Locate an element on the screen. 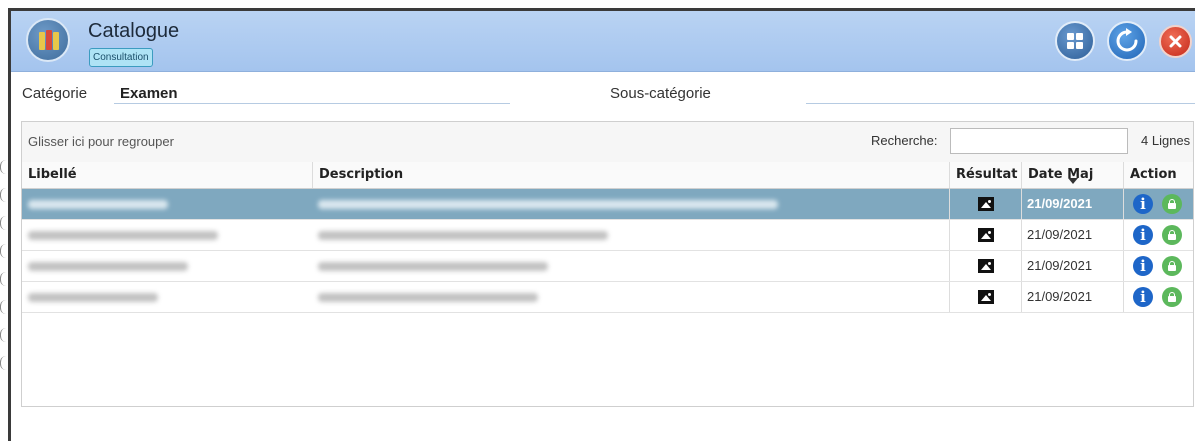 The image size is (1195, 441). refresh-icon is located at coordinates (1127, 40).